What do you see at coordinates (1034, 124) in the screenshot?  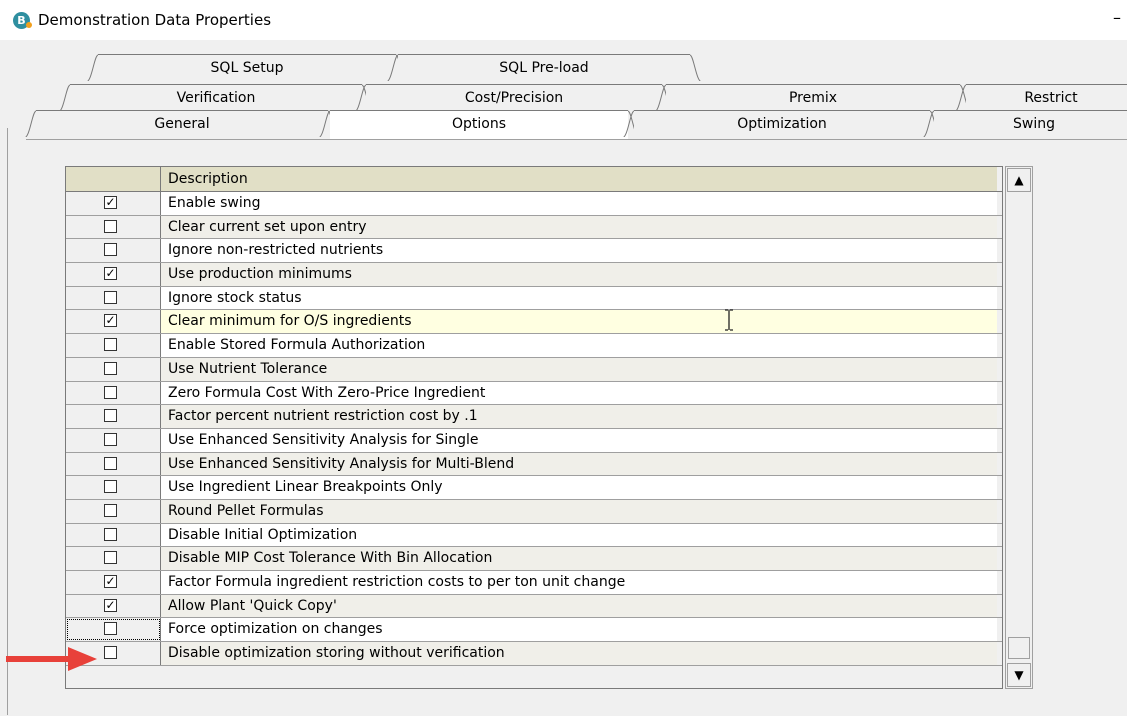 I see `tab-label: Swing` at bounding box center [1034, 124].